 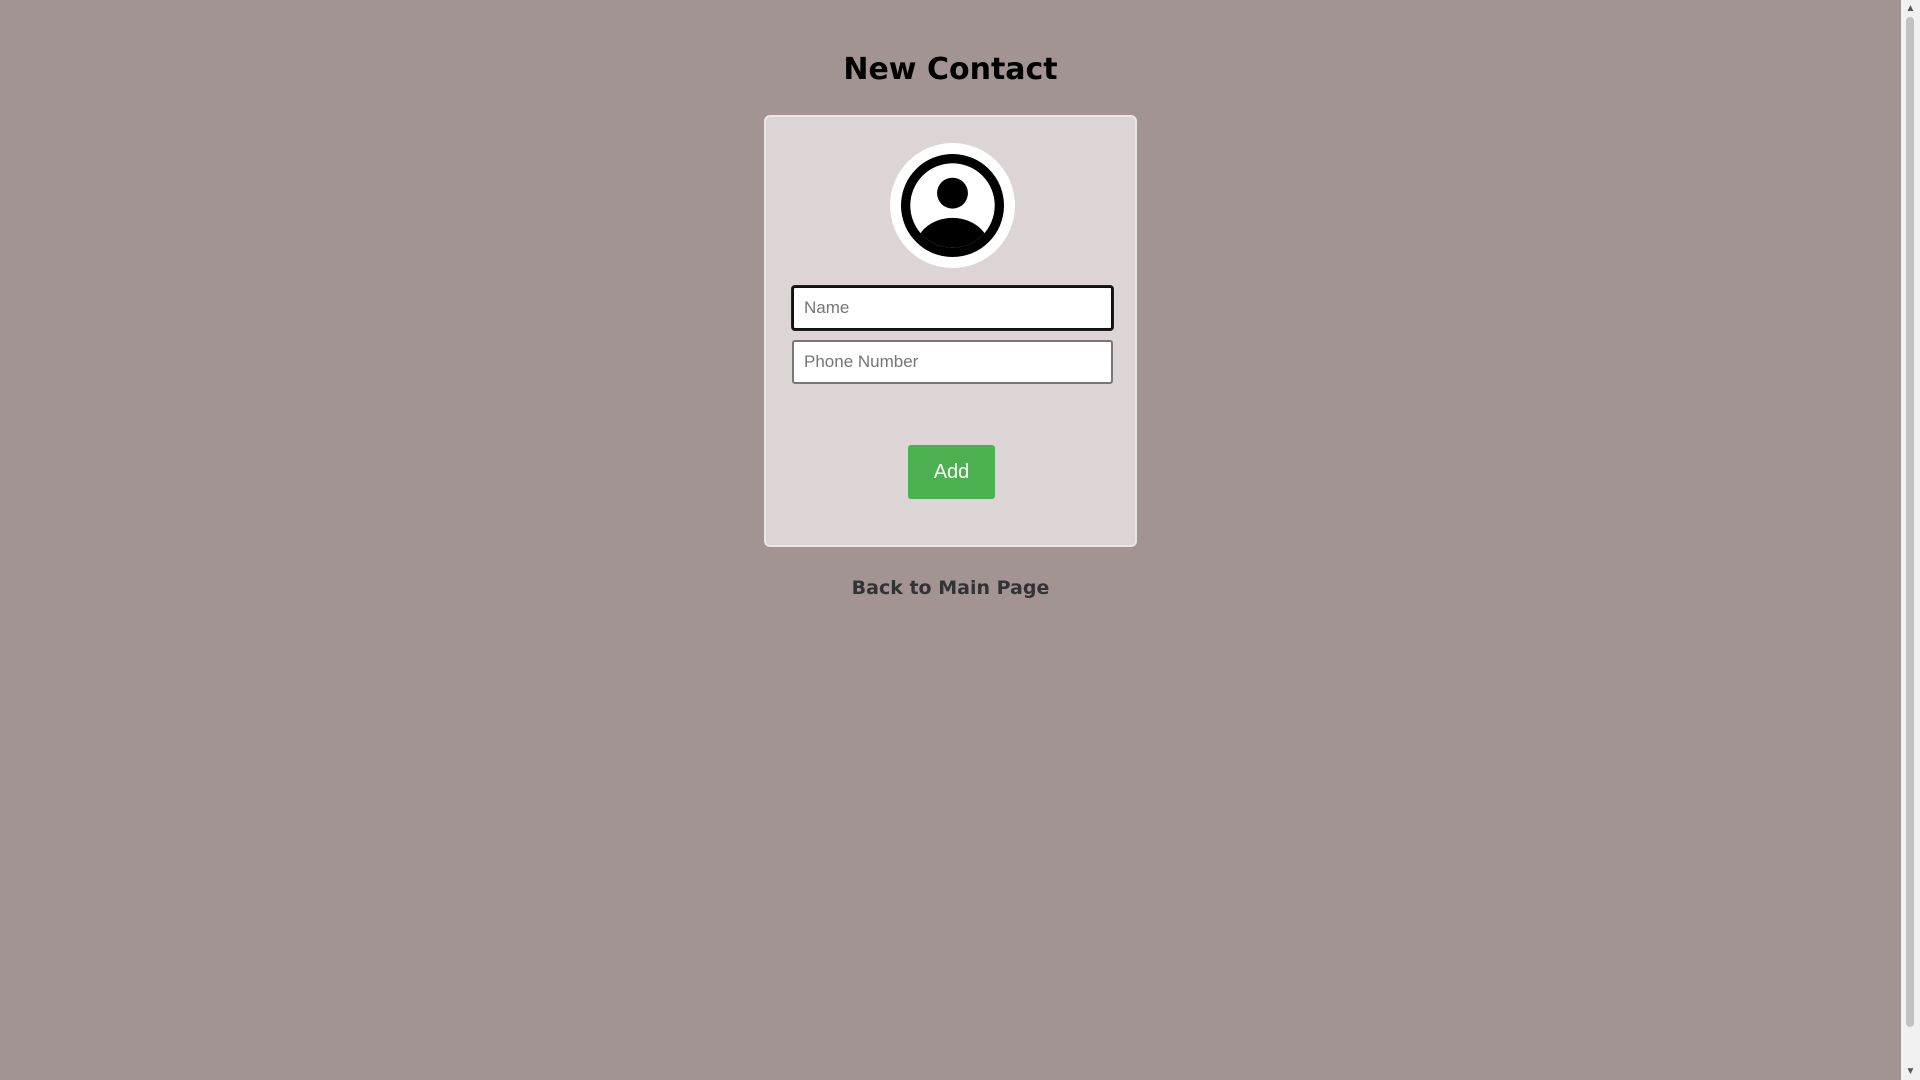 I want to click on vertical-scrollbar: ▲ ▼, so click(x=1910, y=540).